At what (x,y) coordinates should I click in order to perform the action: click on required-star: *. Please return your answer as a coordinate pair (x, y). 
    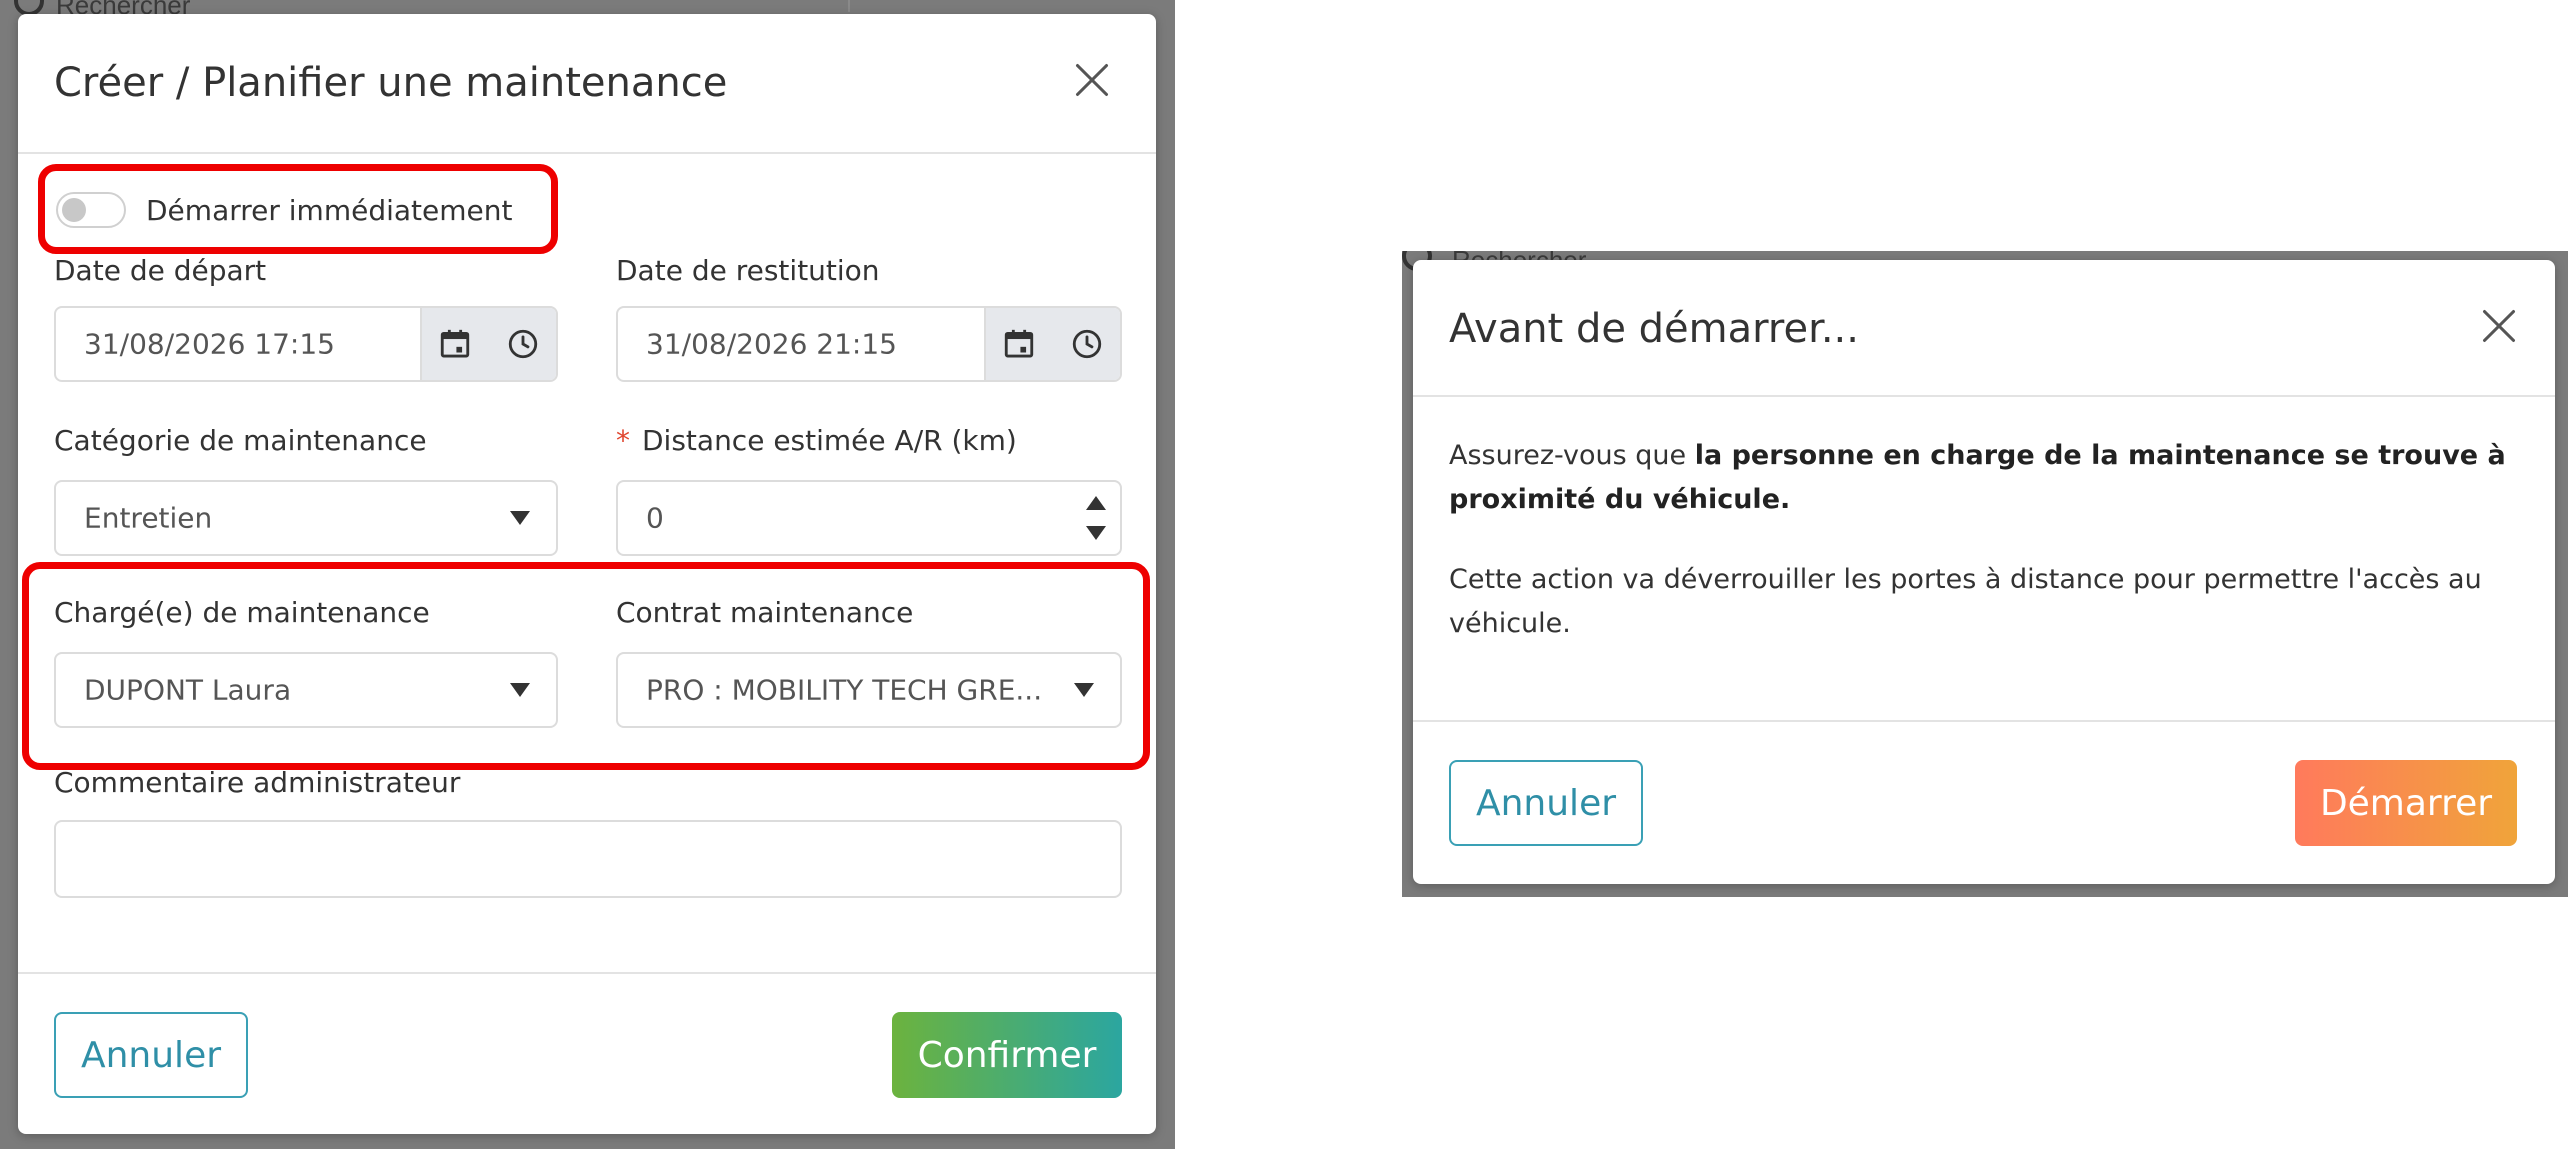
    Looking at the image, I should click on (623, 440).